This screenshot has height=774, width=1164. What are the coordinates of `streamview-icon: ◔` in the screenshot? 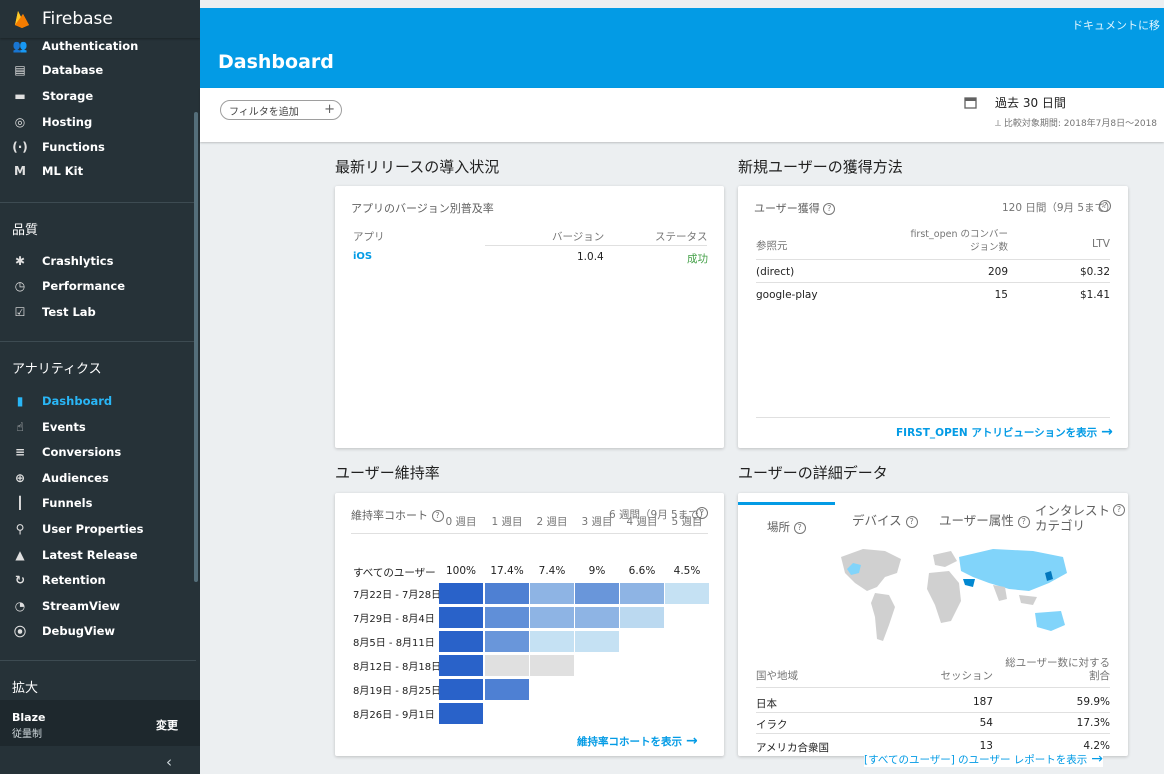 It's located at (20, 605).